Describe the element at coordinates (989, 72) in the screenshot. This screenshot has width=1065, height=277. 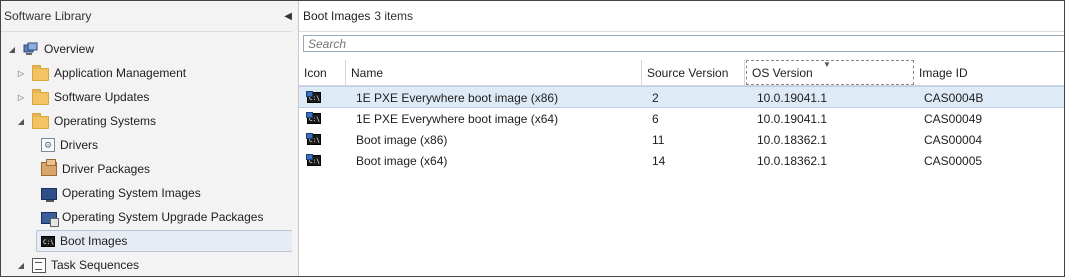
I see `column-header-image-id: Image ID` at that location.